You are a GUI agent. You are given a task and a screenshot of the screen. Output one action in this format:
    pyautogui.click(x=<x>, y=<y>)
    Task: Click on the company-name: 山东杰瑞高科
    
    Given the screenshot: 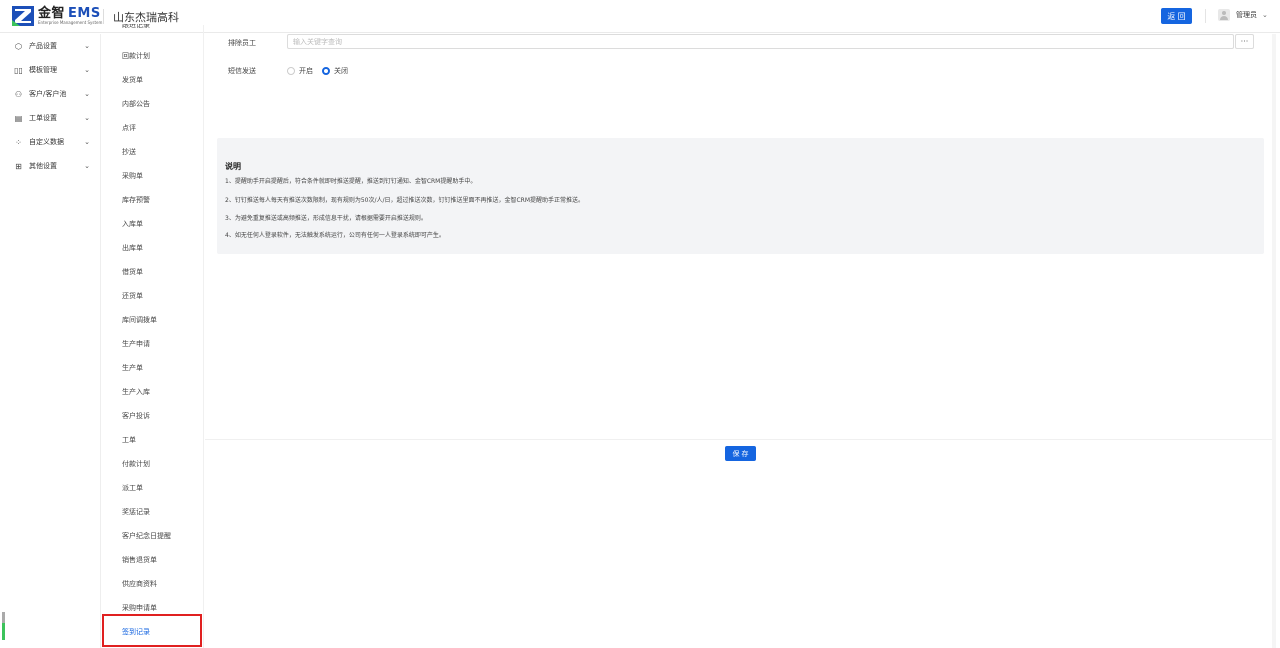 What is the action you would take?
    pyautogui.click(x=146, y=17)
    